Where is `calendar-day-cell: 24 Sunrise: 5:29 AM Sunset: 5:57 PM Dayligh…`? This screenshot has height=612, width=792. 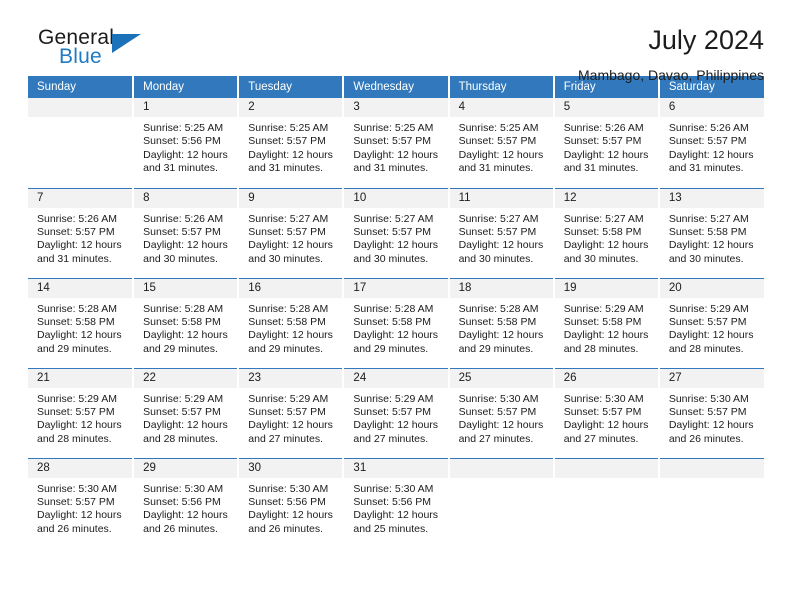 calendar-day-cell: 24 Sunrise: 5:29 AM Sunset: 5:57 PM Dayligh… is located at coordinates (396, 412).